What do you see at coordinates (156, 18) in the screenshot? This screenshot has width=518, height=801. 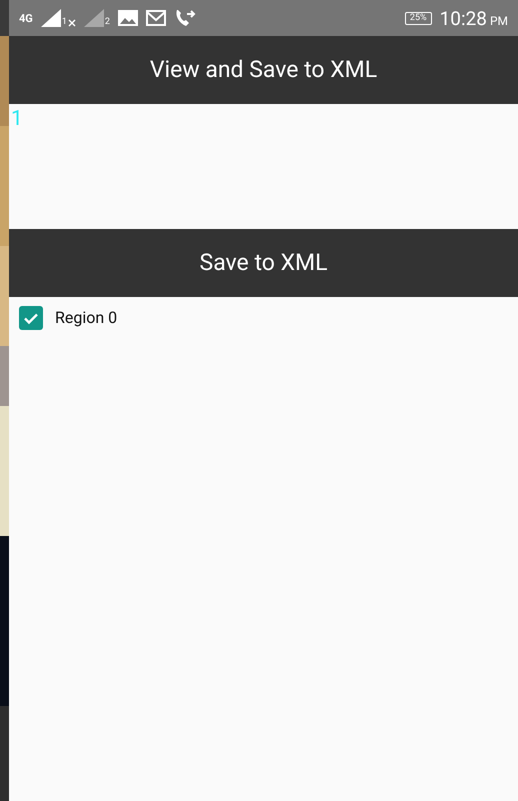 I see `mail-icon` at bounding box center [156, 18].